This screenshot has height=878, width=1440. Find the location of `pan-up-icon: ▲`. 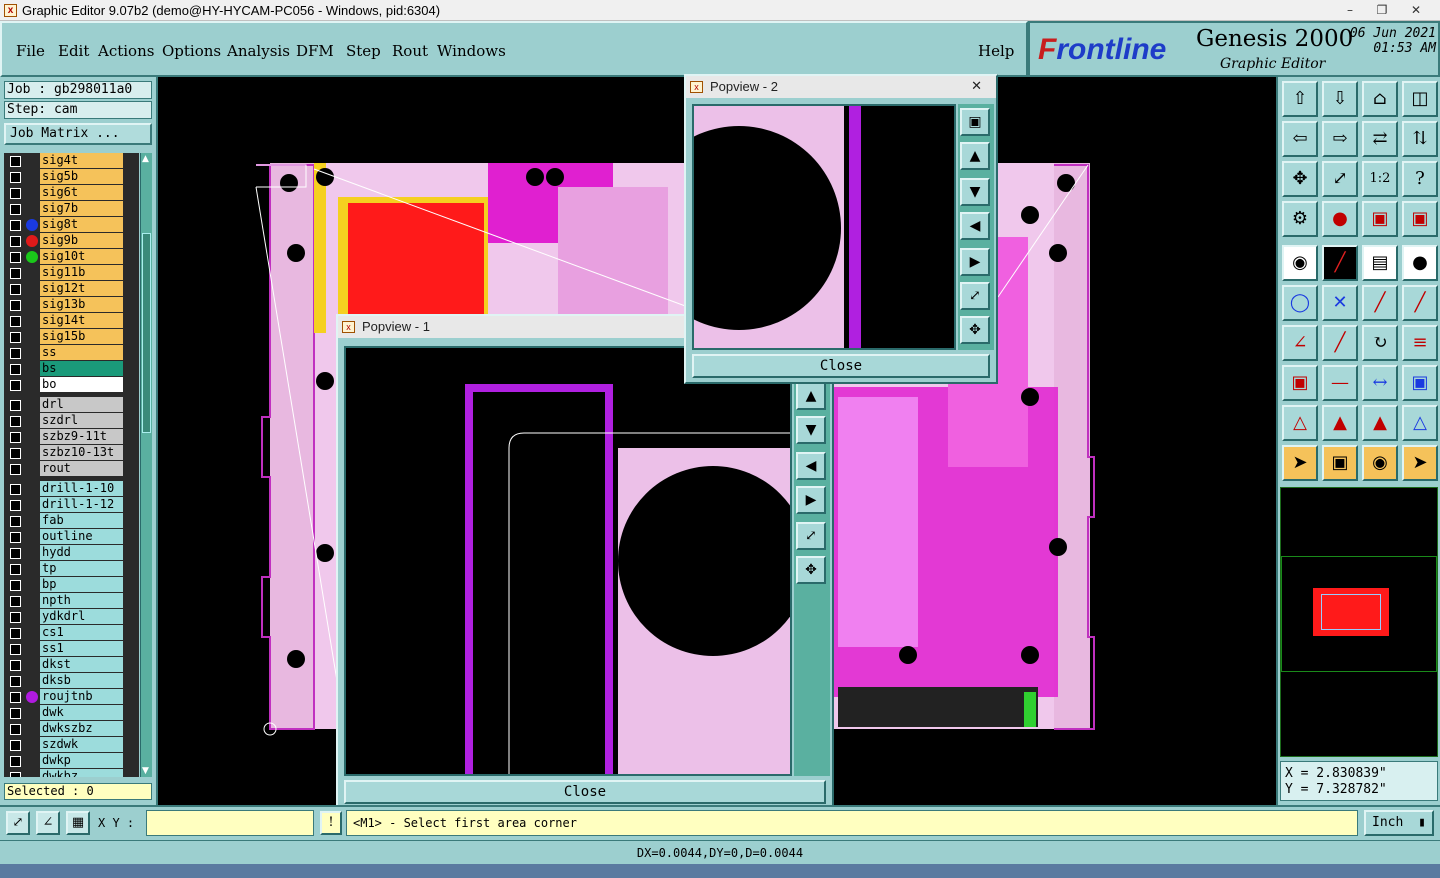

pan-up-icon: ▲ is located at coordinates (811, 396).